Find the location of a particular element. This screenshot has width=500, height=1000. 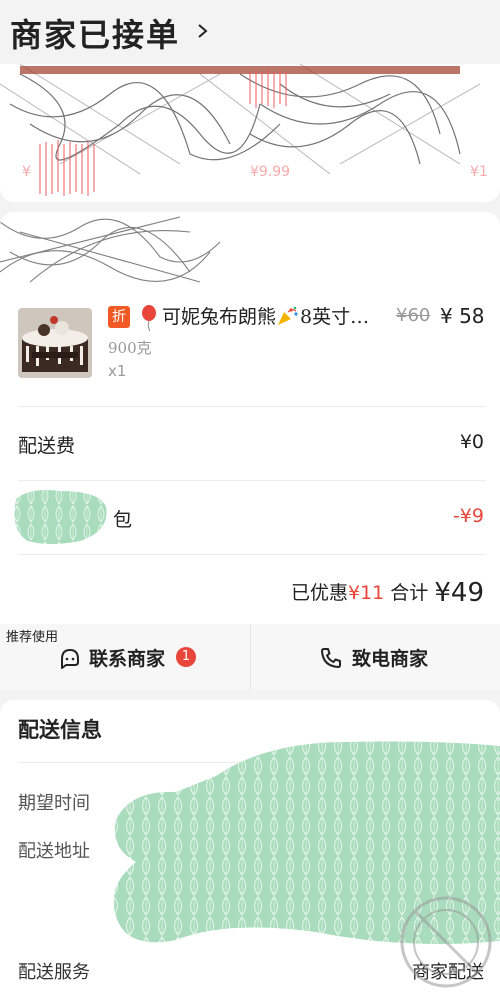

product-item: 折 可妮兔布朗熊 8英寸… ¥60 ¥ 58 900克 x1 is located at coordinates (250, 354).